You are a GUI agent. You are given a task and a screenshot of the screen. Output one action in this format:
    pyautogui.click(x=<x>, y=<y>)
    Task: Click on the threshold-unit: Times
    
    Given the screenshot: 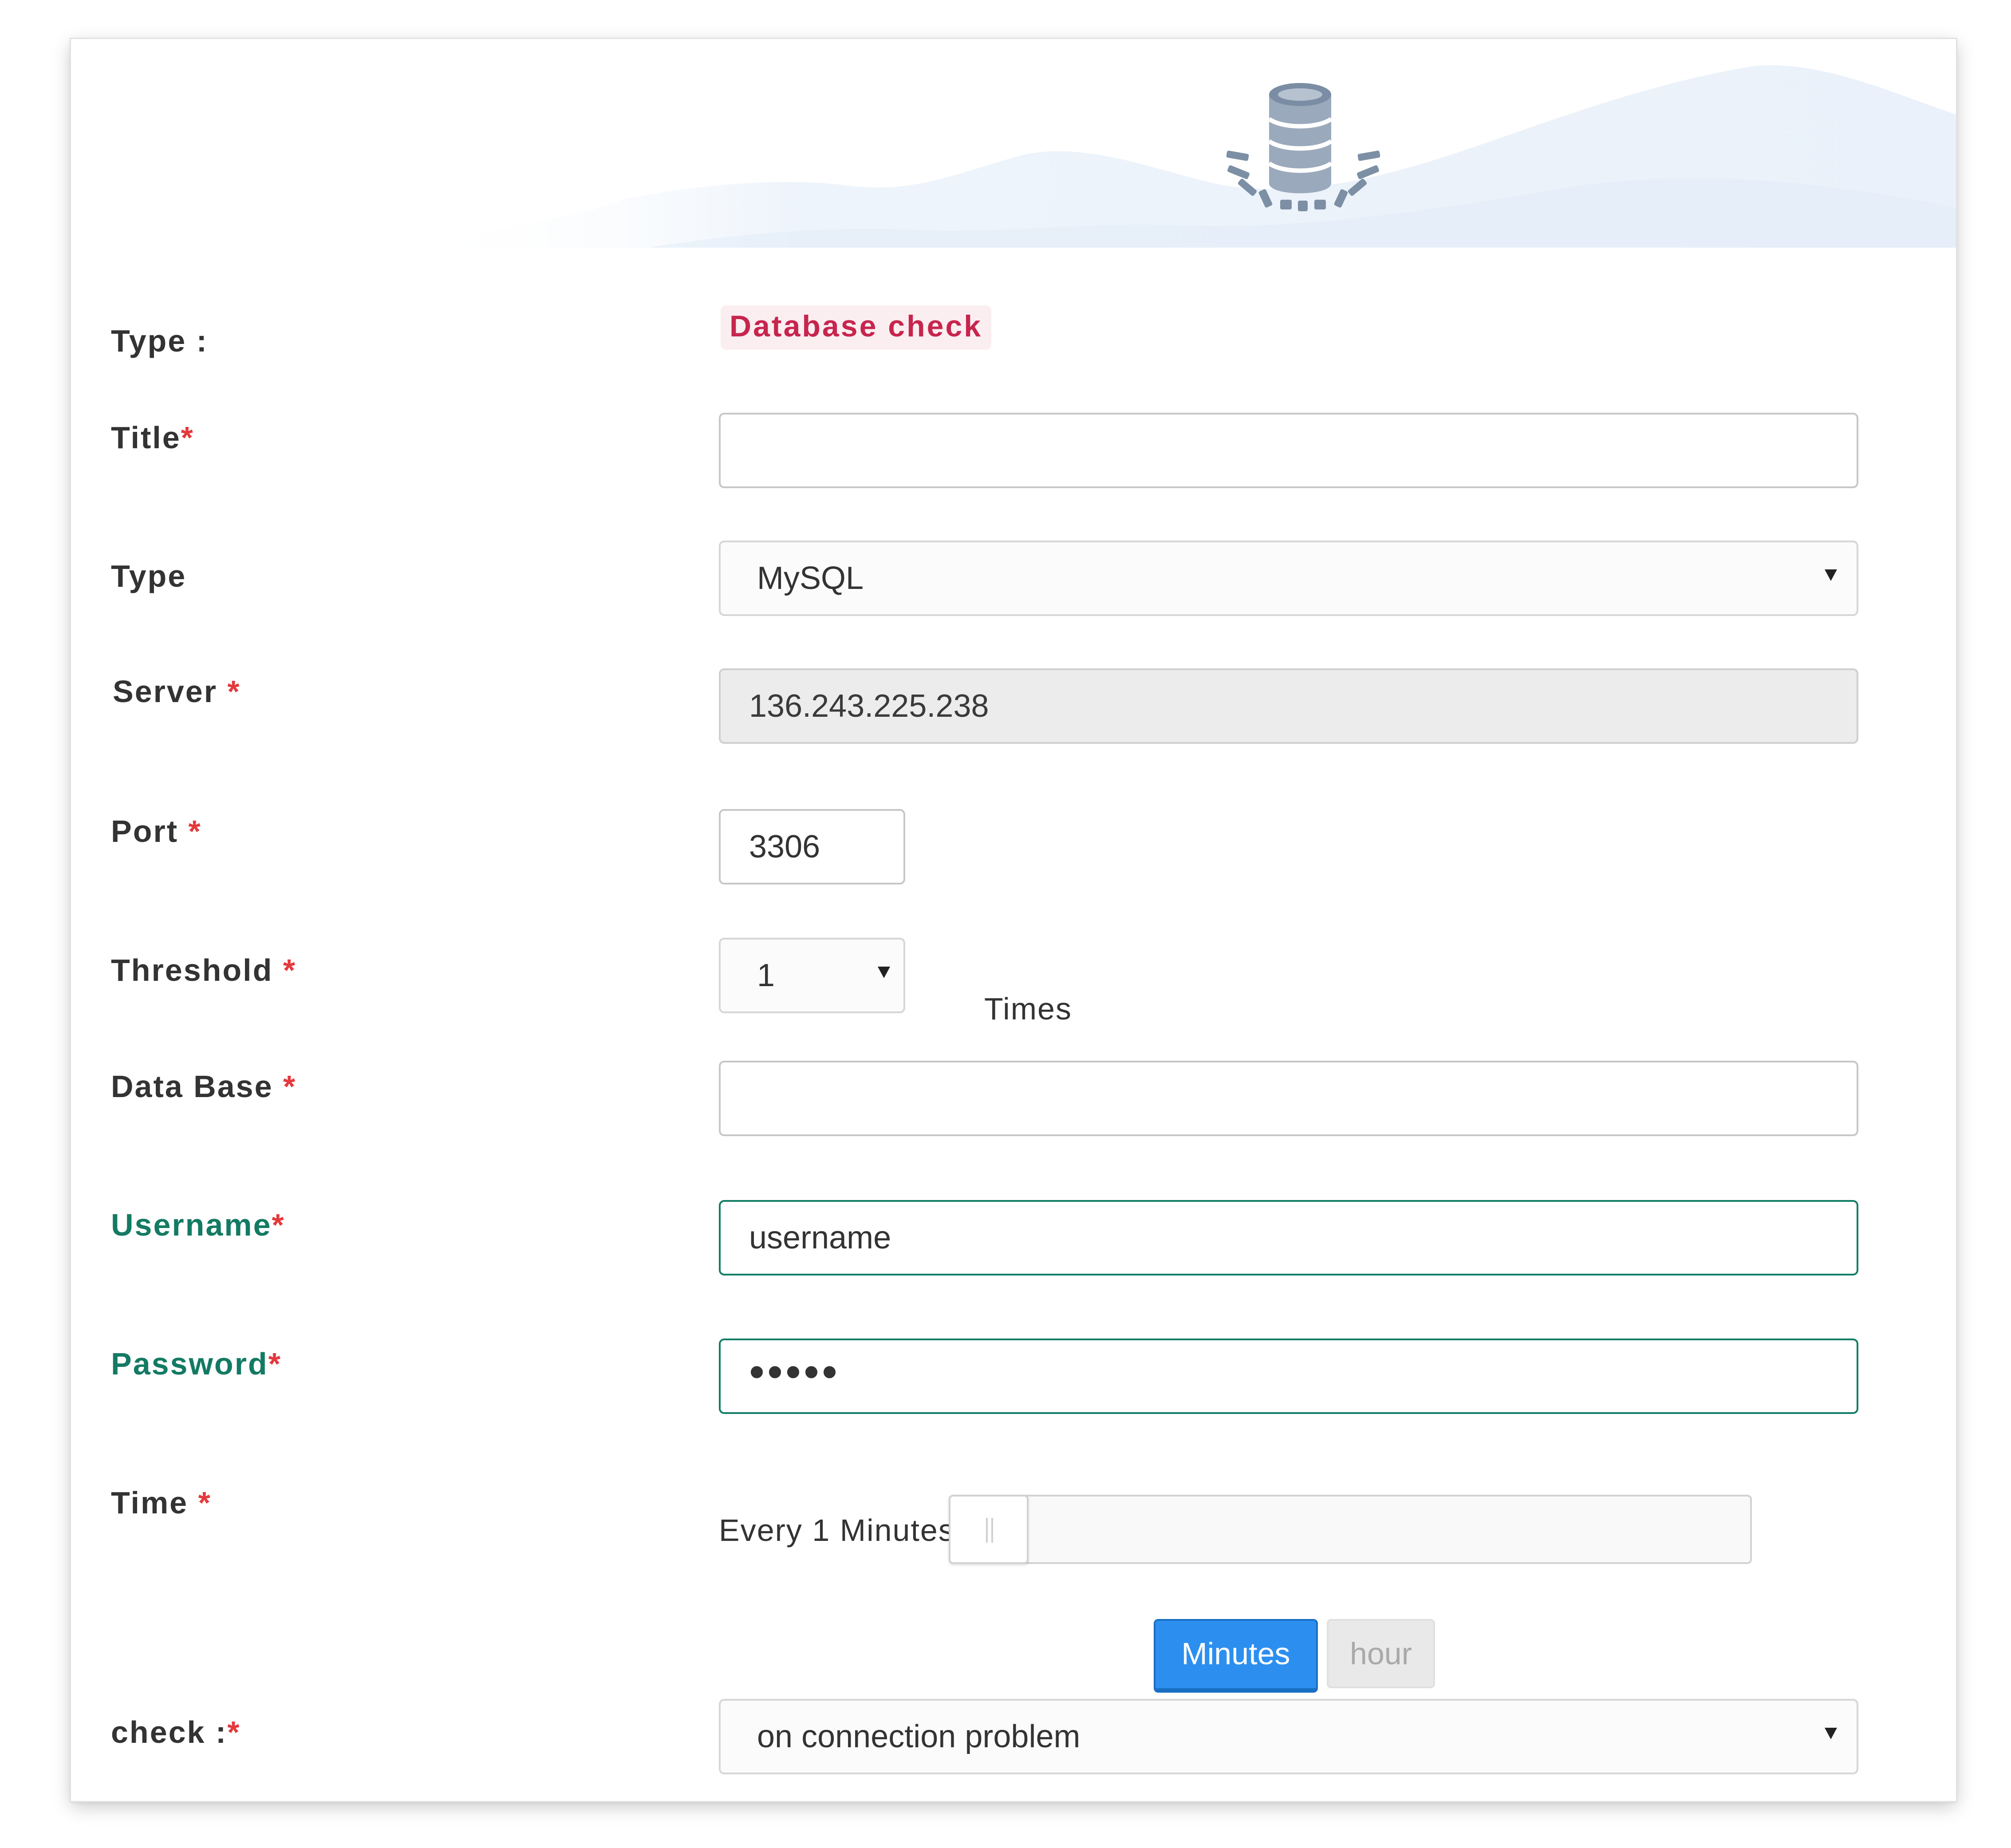 What is the action you would take?
    pyautogui.click(x=1028, y=1008)
    